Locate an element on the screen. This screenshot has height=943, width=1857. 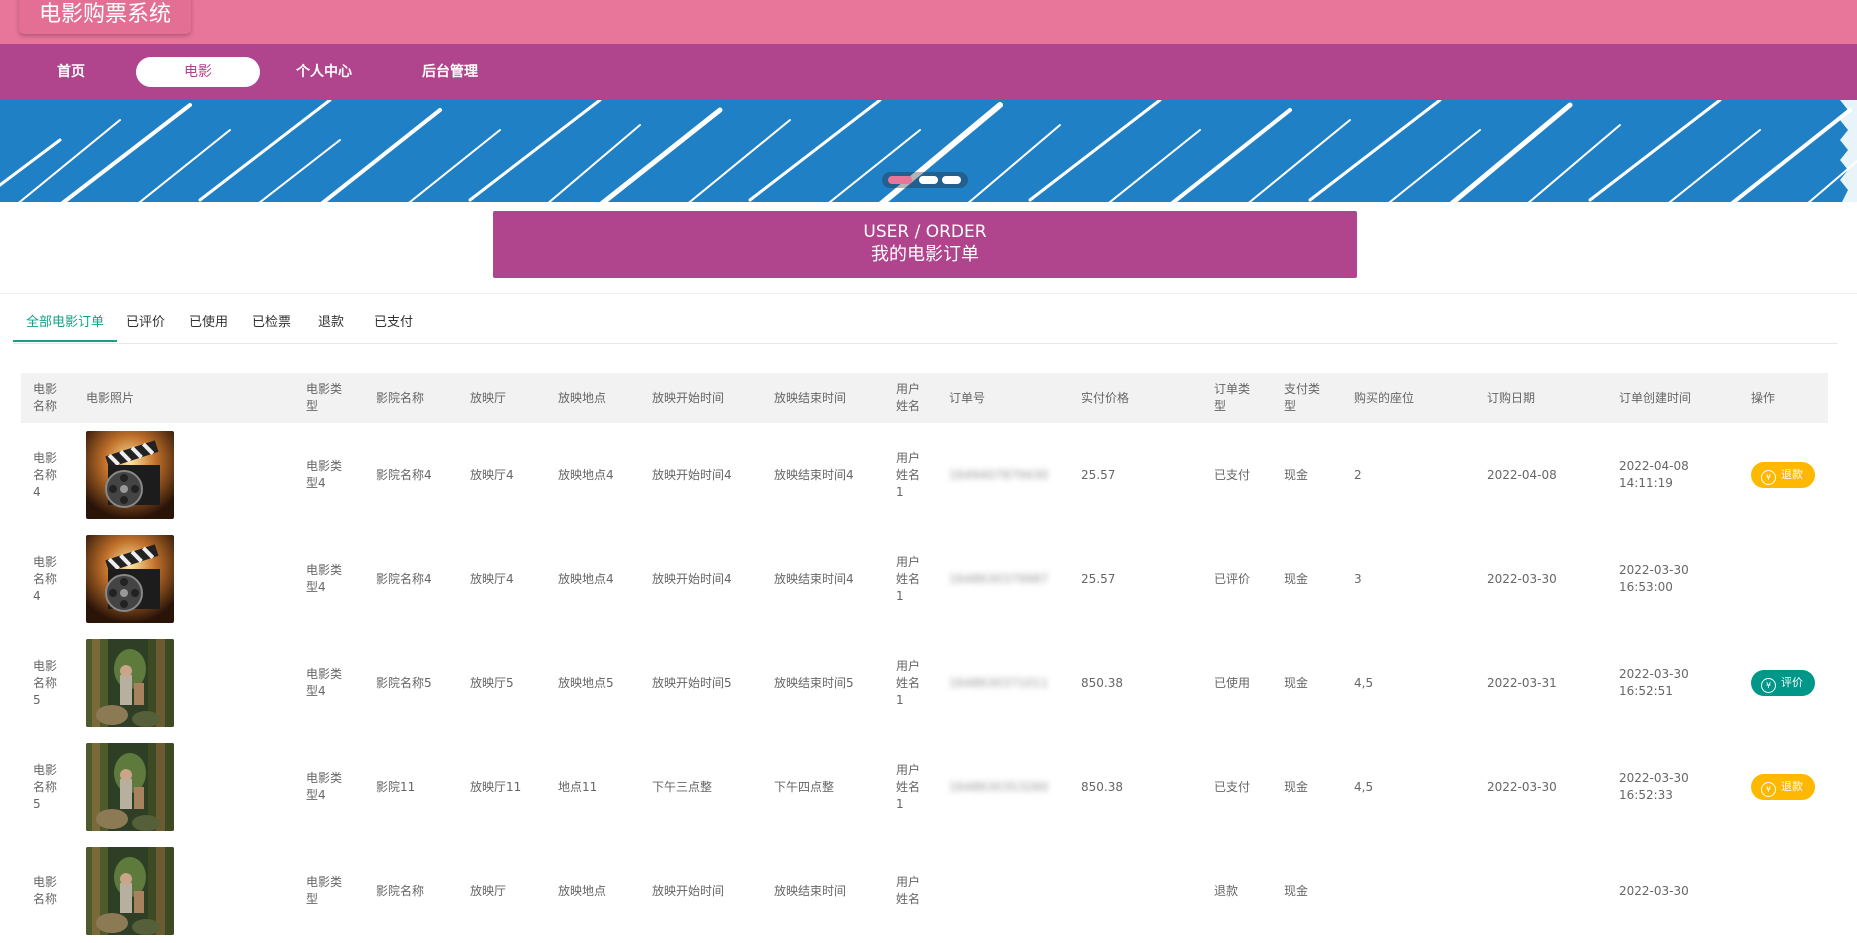
cell-end-time: 放映结束时间5 is located at coordinates (814, 682).